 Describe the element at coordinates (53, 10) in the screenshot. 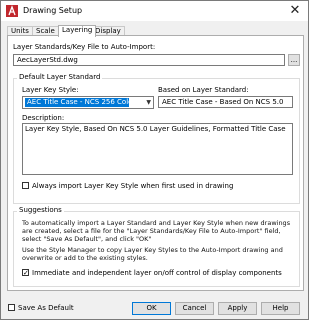

I see `window-title: Drawing Setup` at that location.